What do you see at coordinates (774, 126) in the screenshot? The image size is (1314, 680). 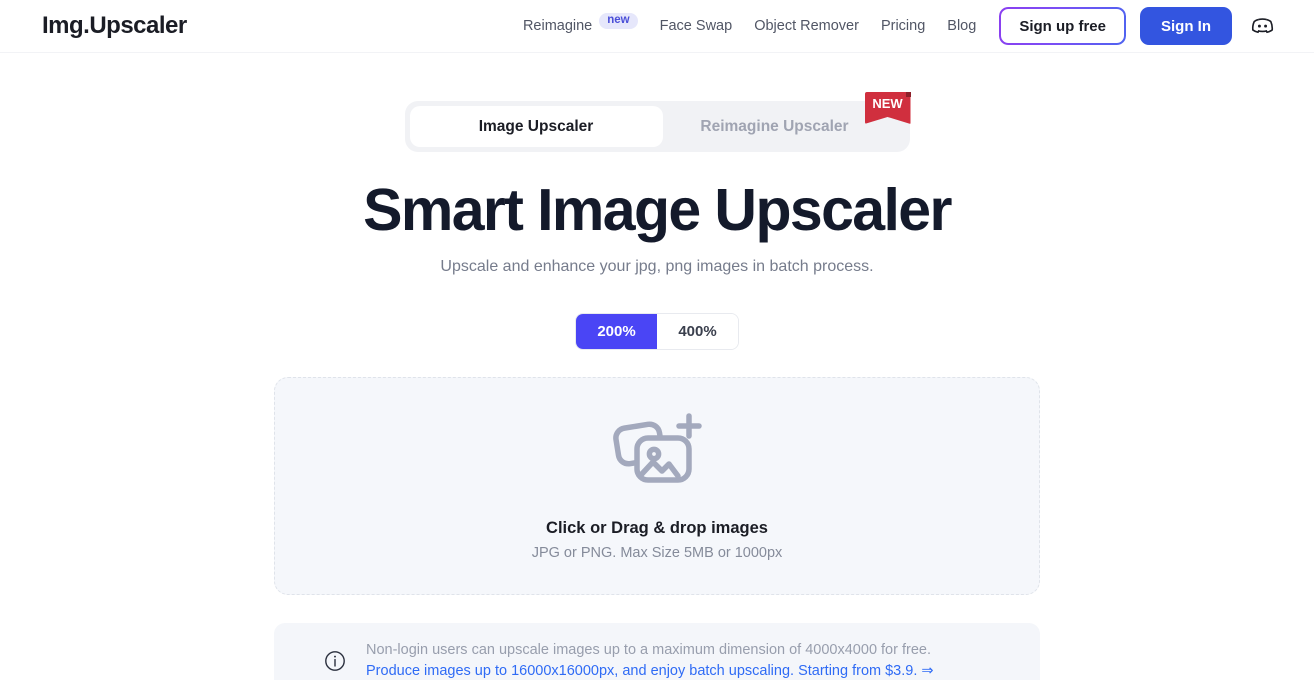 I see `tab-label: Reimagine Upscaler` at bounding box center [774, 126].